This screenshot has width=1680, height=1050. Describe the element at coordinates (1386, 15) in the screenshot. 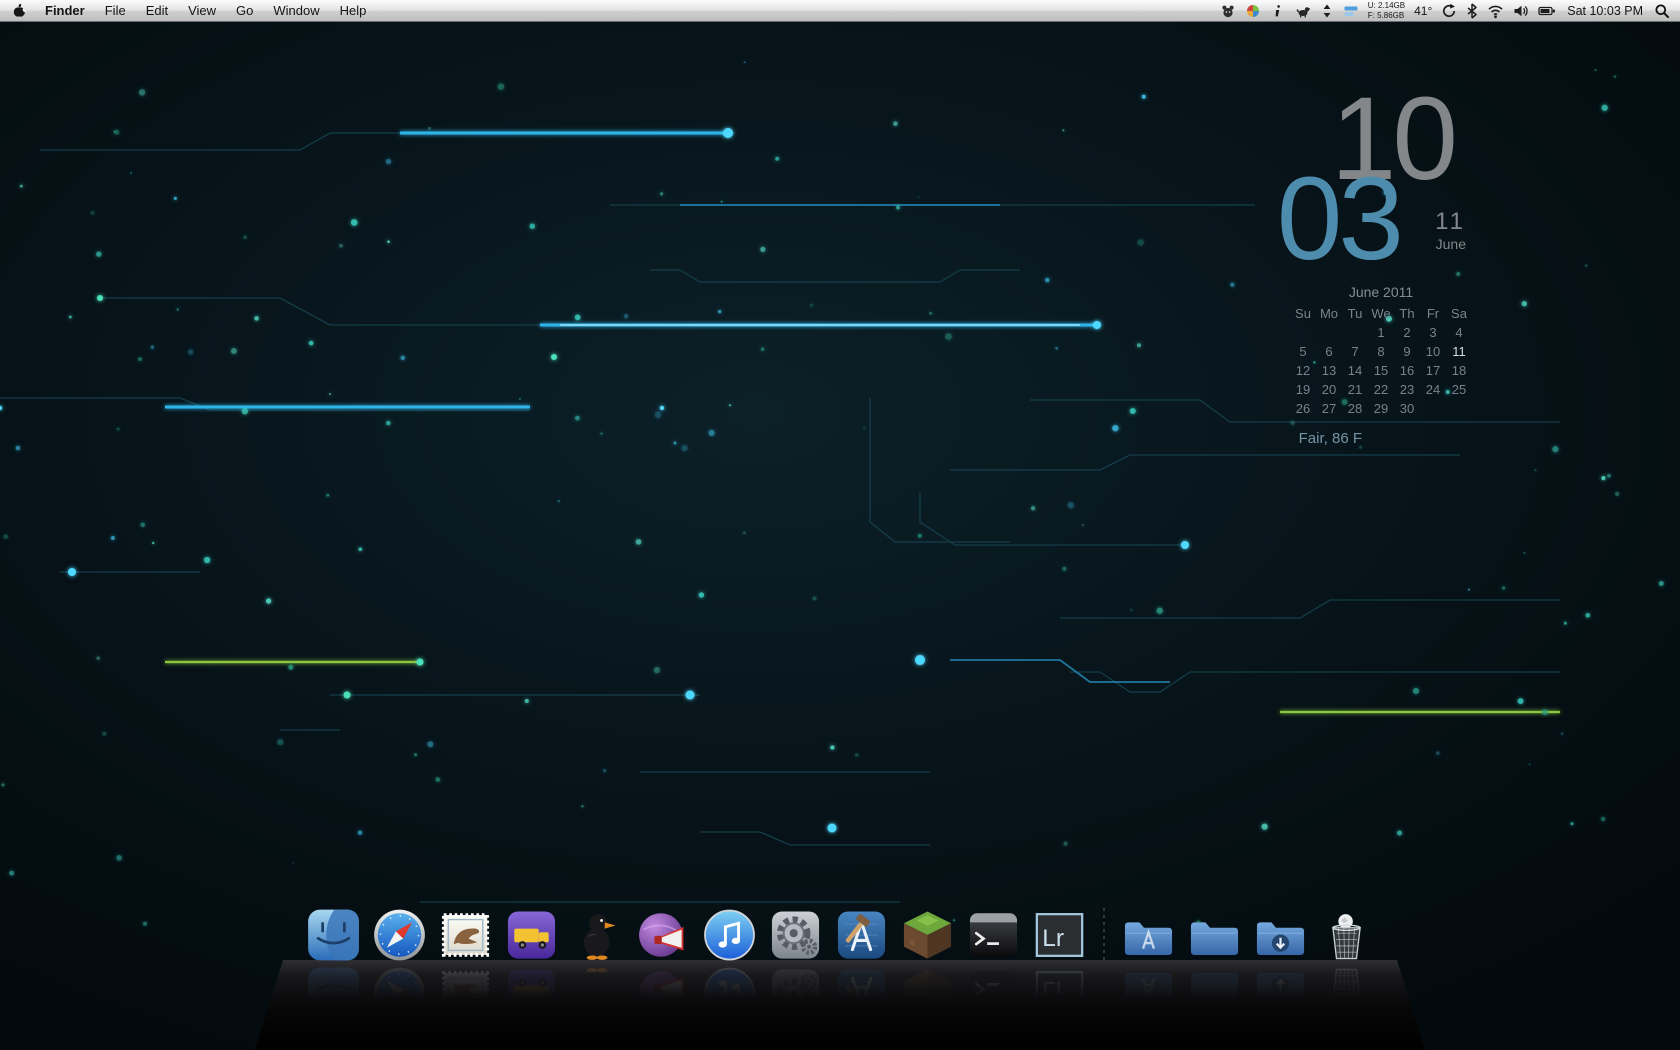

I see `memory-free: F: 5.86GB` at that location.